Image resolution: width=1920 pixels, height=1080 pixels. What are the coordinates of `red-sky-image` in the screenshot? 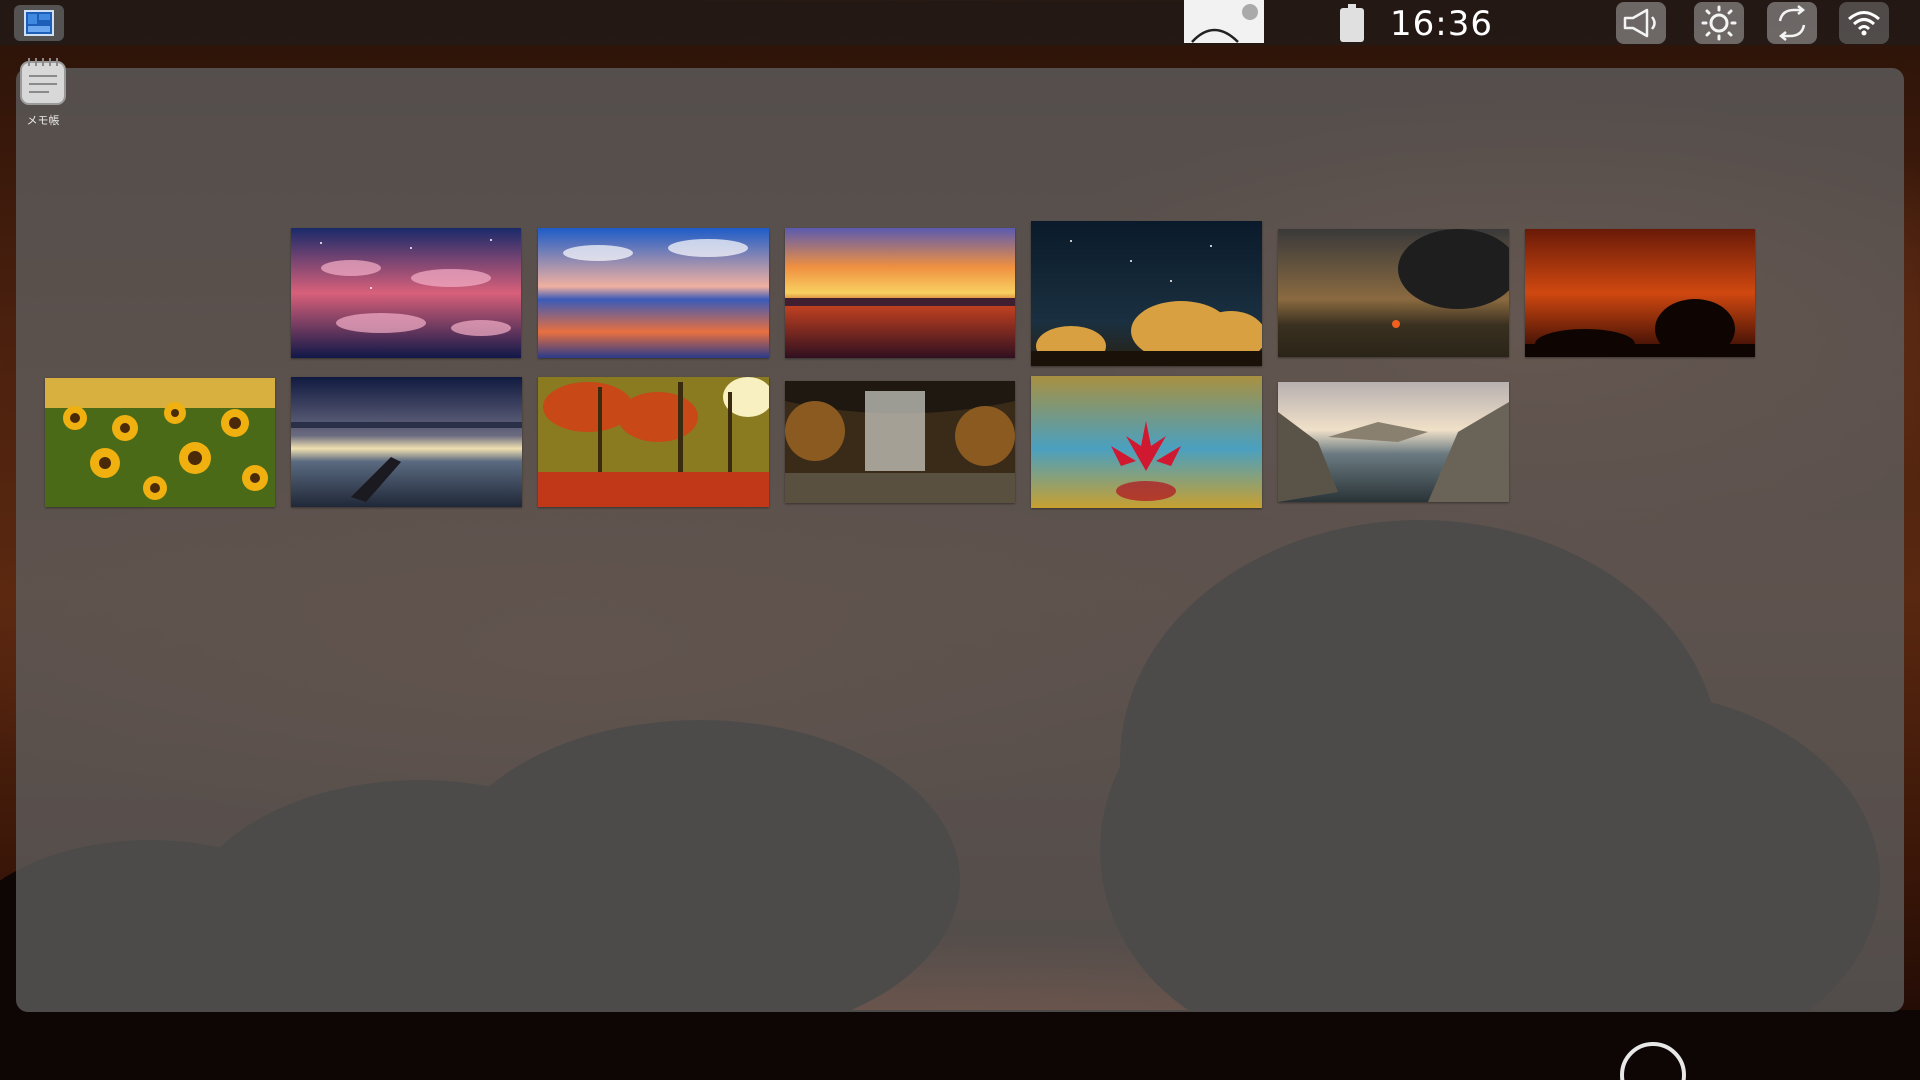 It's located at (1640, 293).